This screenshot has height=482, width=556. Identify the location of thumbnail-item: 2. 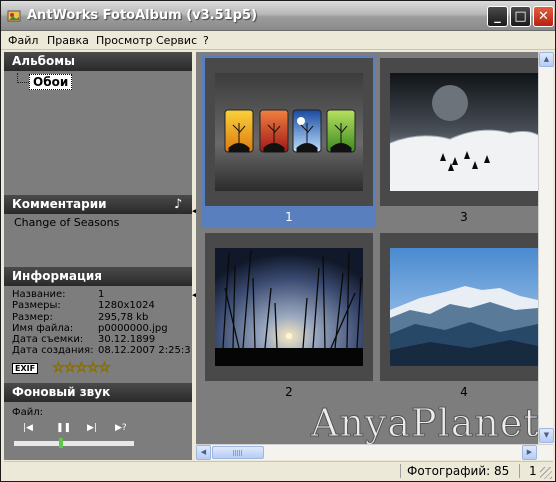
(289, 316).